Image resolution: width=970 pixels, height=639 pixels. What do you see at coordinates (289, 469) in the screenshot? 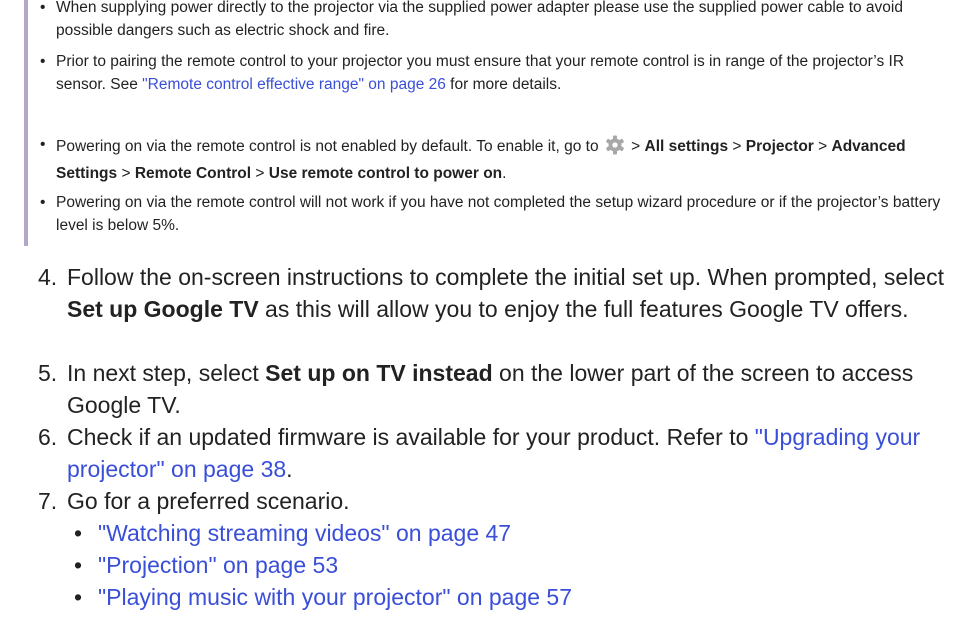
I see `step-text: .` at bounding box center [289, 469].